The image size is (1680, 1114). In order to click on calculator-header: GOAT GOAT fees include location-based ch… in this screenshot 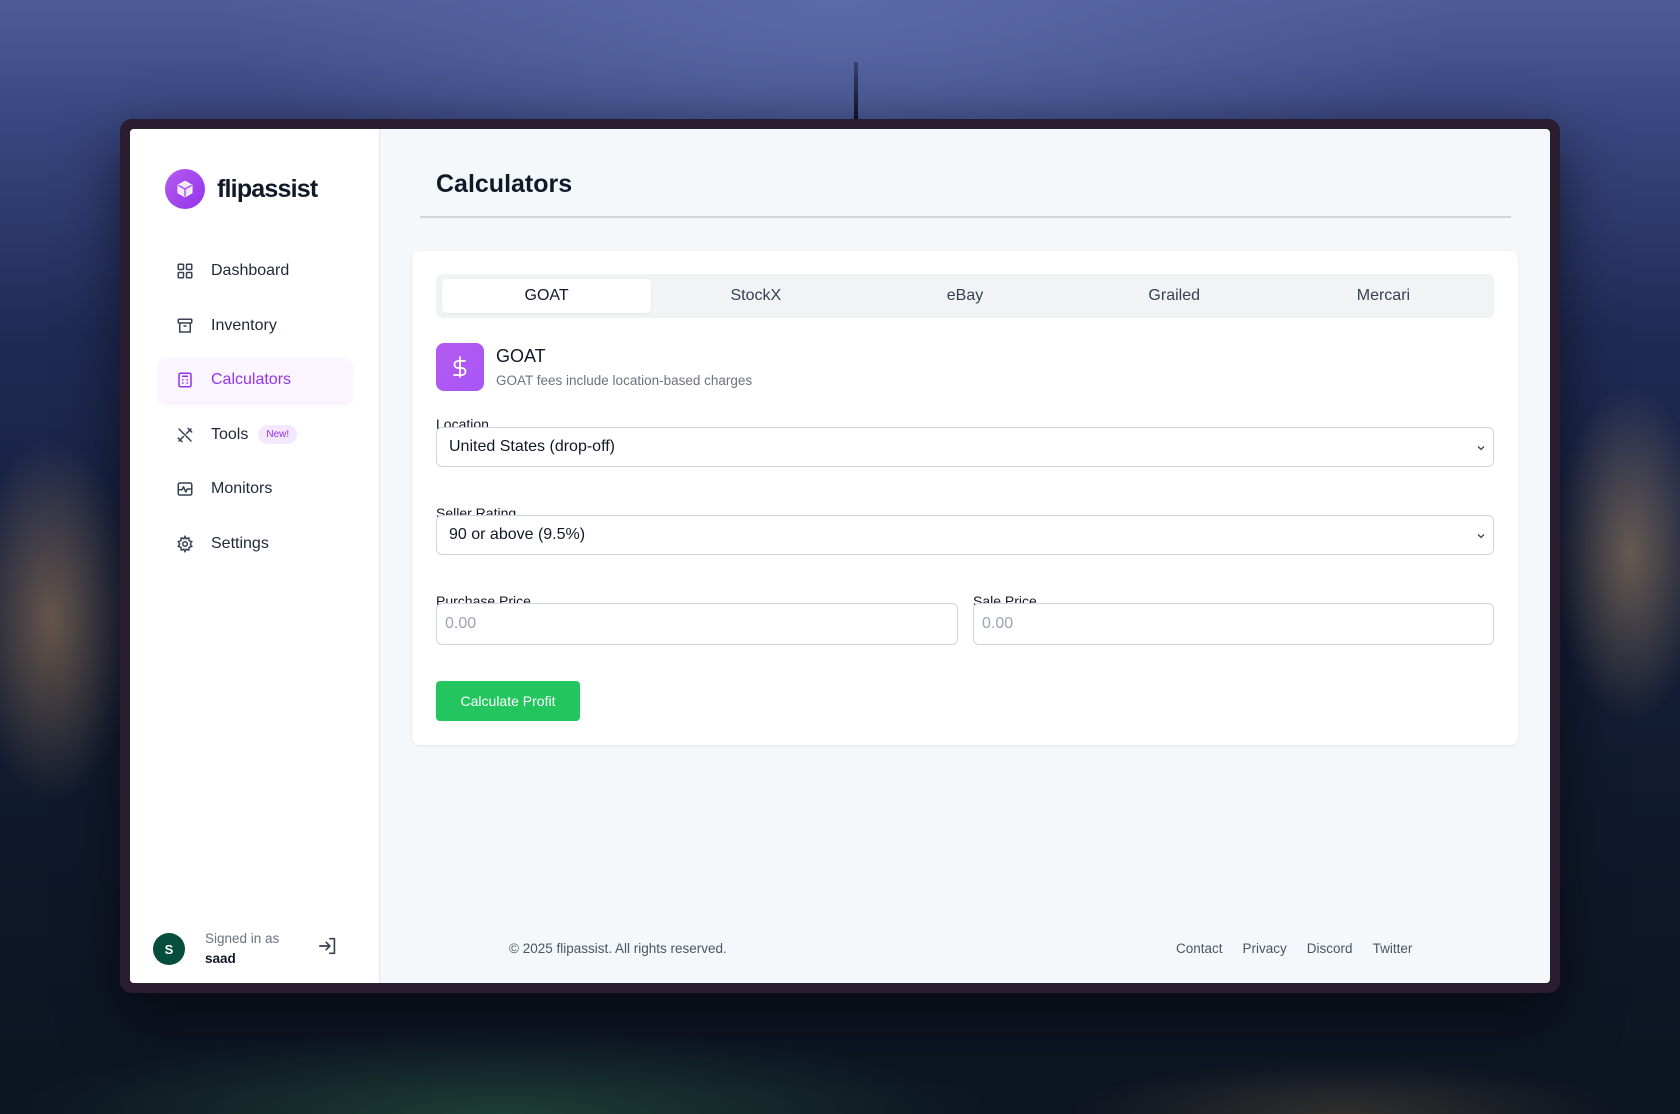, I will do `click(594, 367)`.